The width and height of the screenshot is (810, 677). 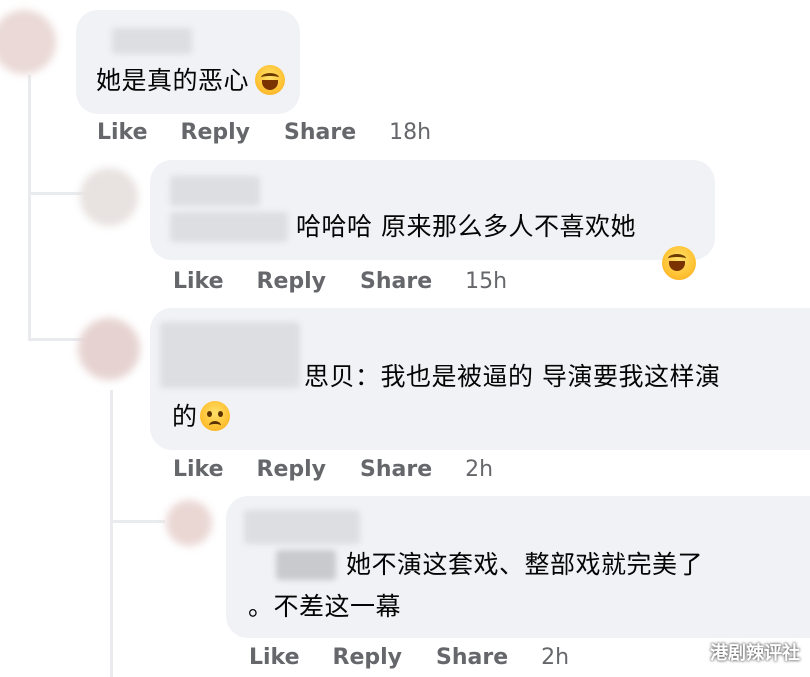 What do you see at coordinates (410, 132) in the screenshot?
I see `timestamp: 18h` at bounding box center [410, 132].